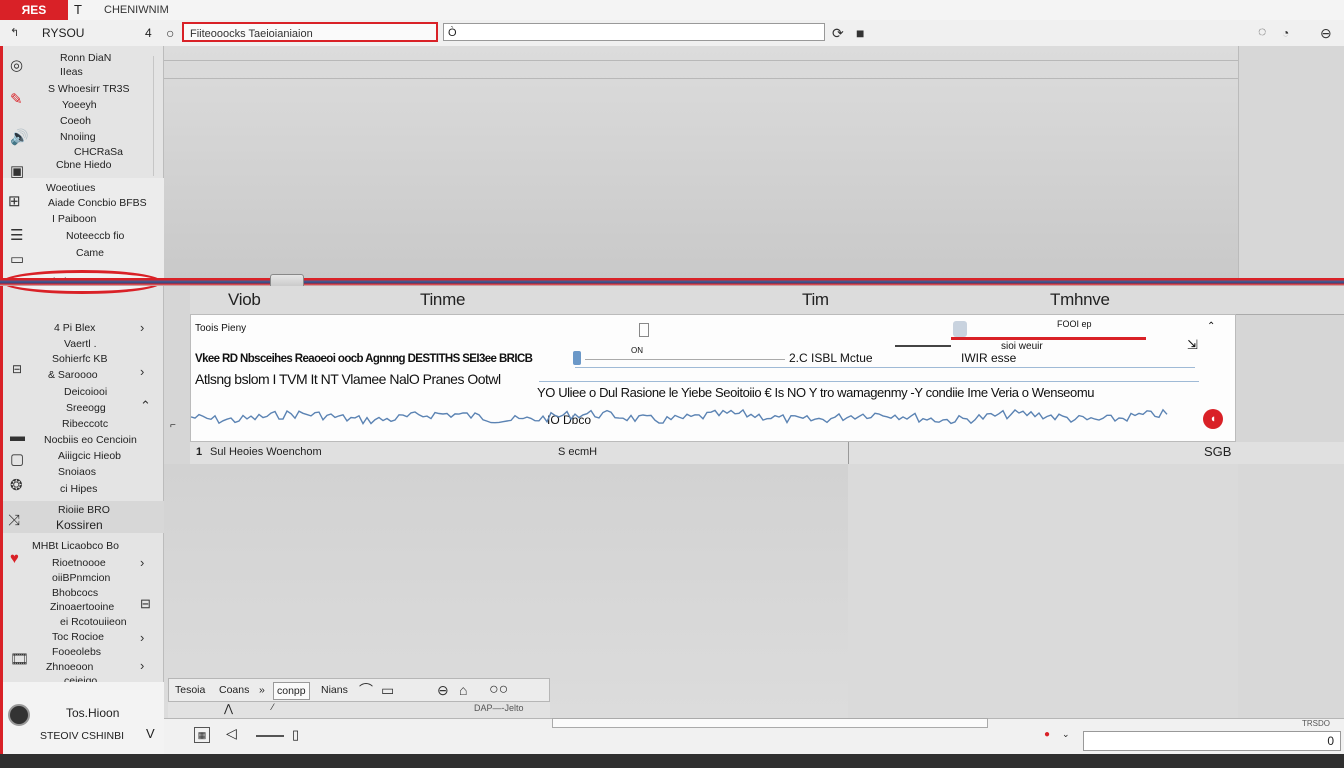  Describe the element at coordinates (270, 736) in the screenshot. I see `volume-slider` at that location.